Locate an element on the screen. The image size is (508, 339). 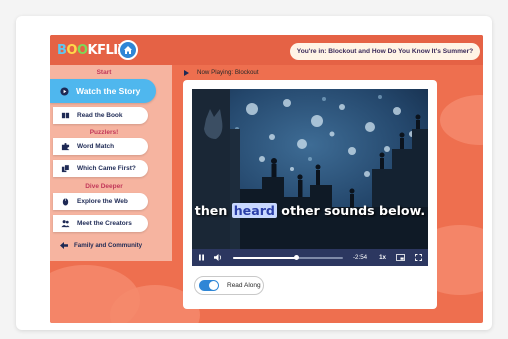
pause-button is located at coordinates (201, 257).